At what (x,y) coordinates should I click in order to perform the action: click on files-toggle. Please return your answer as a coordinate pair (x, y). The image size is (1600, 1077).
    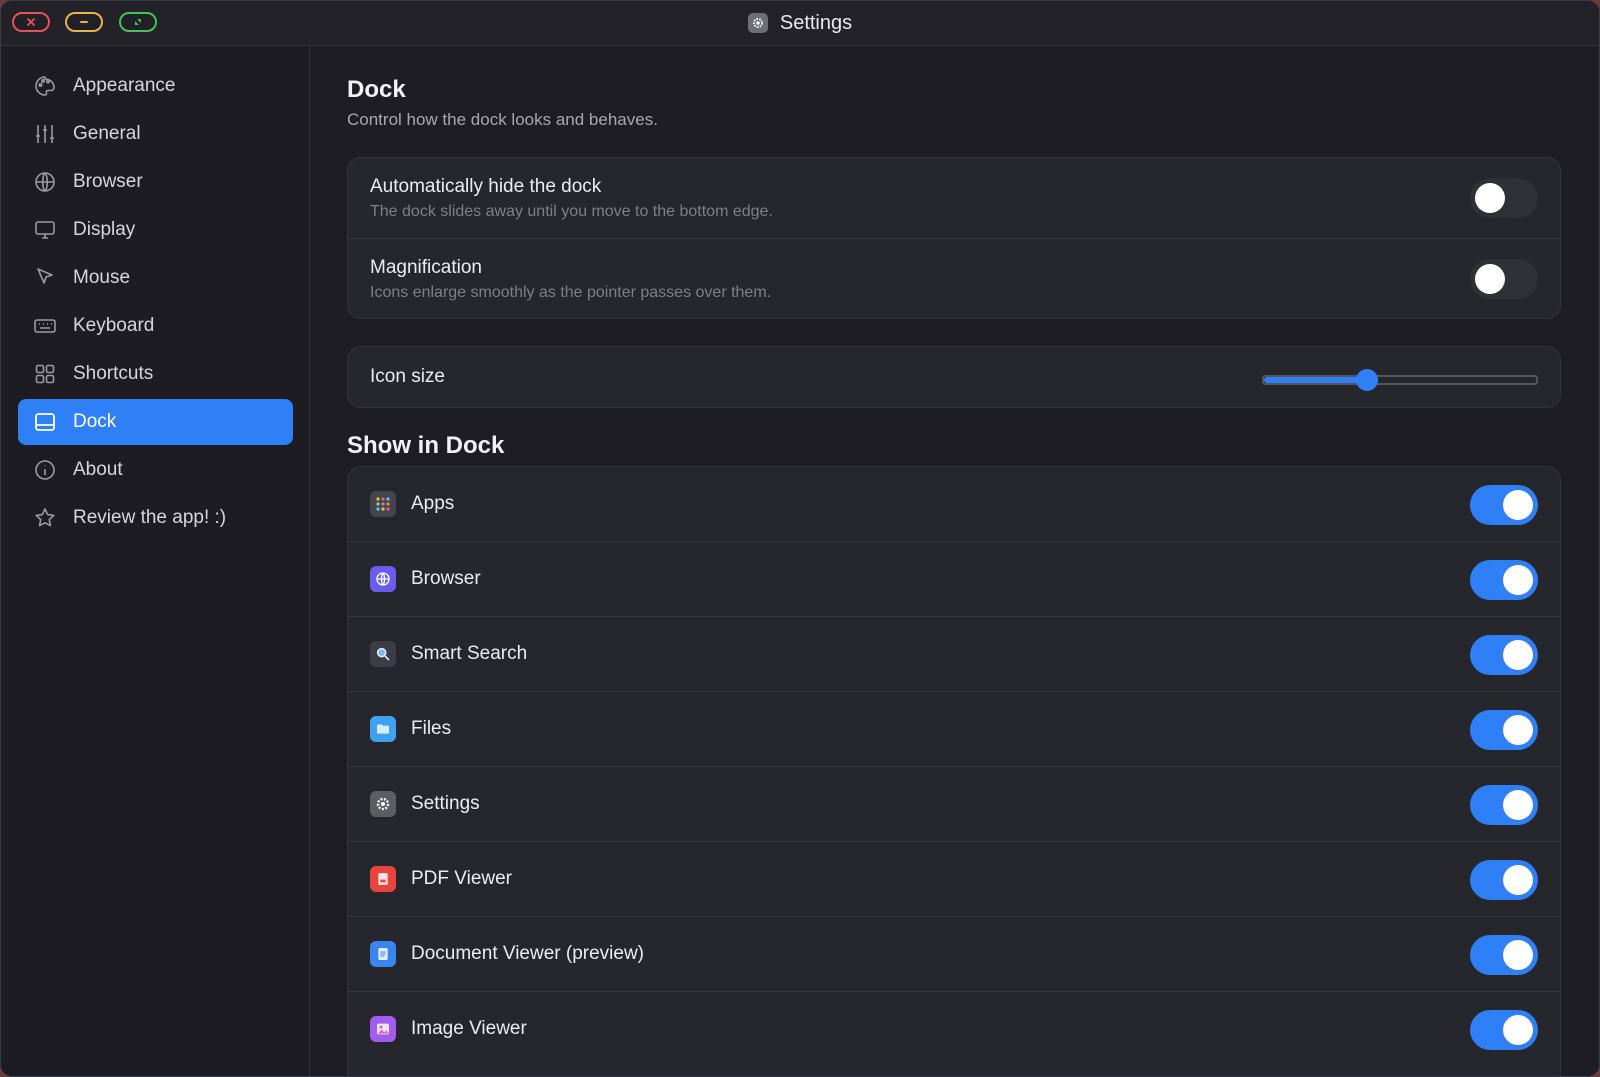
    Looking at the image, I should click on (1504, 730).